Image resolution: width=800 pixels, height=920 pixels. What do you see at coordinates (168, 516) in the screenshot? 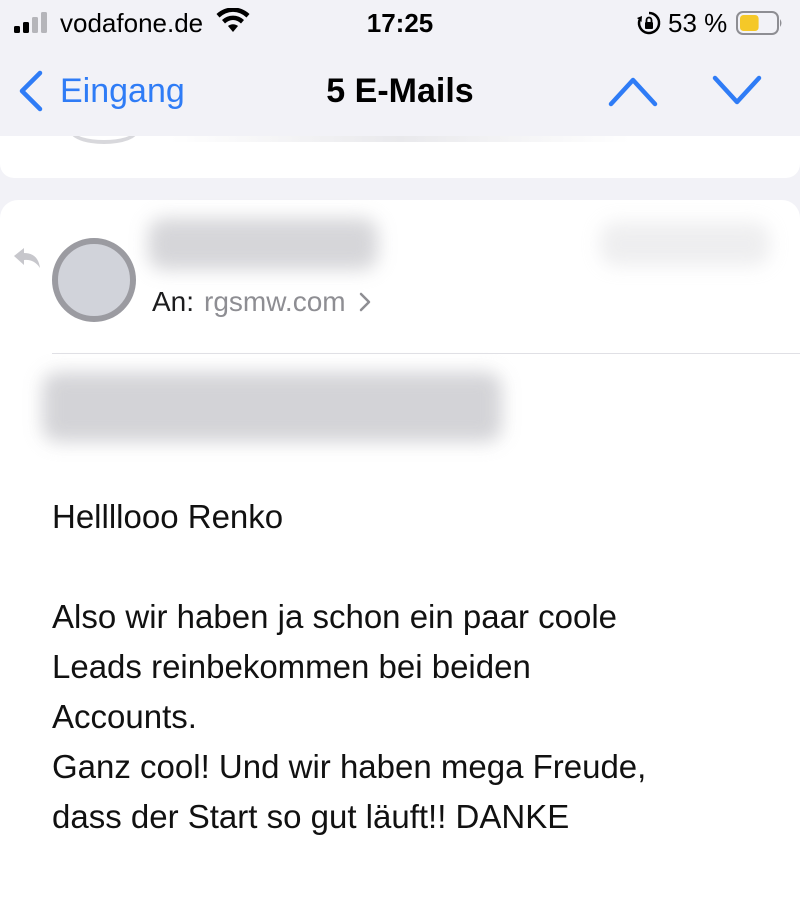
I see `body-greeting: Hellllooo Renko` at bounding box center [168, 516].